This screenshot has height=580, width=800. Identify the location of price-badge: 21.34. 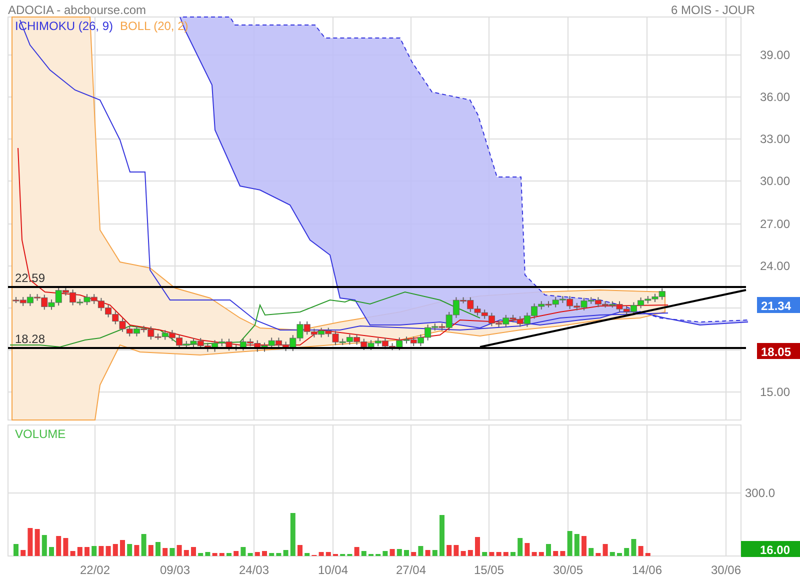
(778, 305).